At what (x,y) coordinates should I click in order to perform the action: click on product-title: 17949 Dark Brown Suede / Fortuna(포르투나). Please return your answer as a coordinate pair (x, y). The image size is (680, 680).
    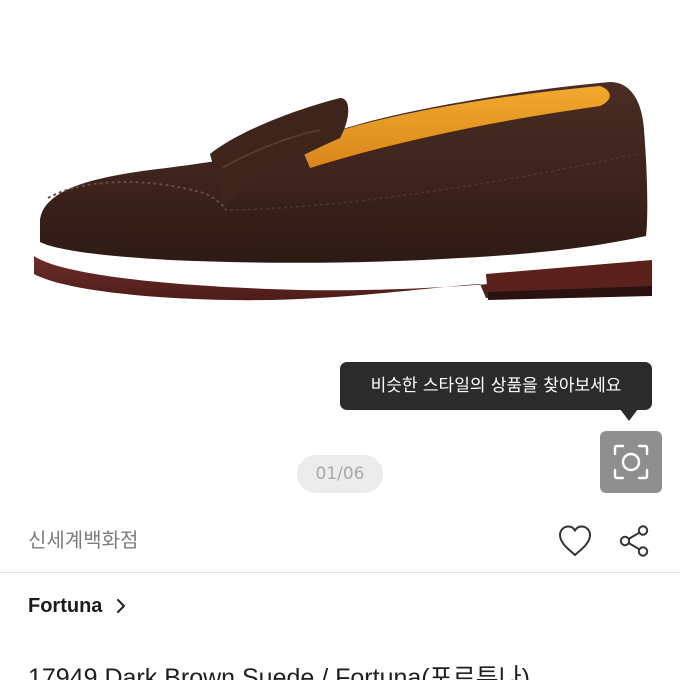
    Looking at the image, I should click on (279, 672).